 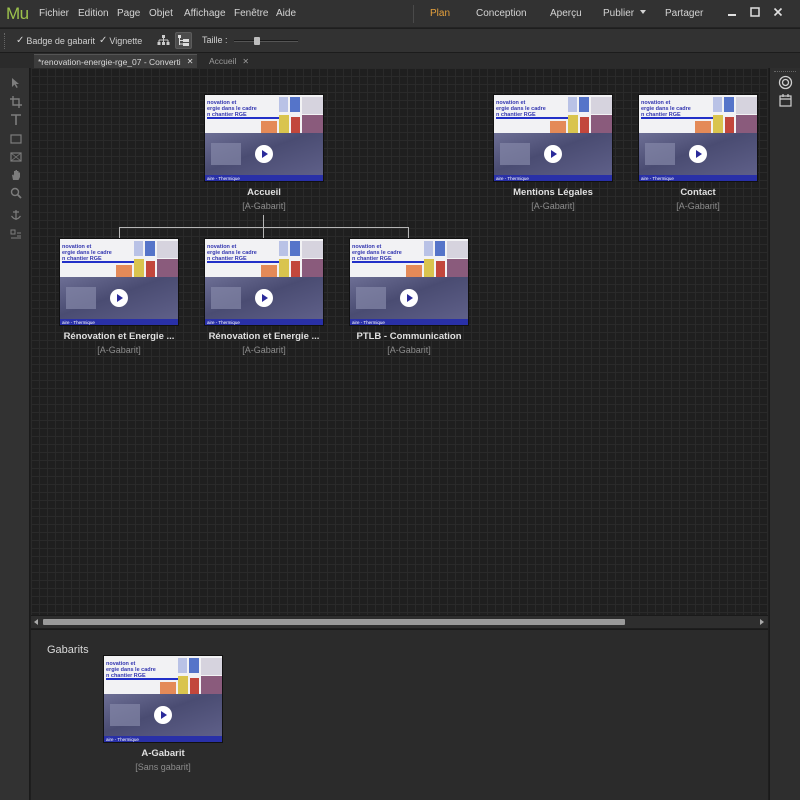 What do you see at coordinates (698, 192) in the screenshot?
I see `page-name: Contact` at bounding box center [698, 192].